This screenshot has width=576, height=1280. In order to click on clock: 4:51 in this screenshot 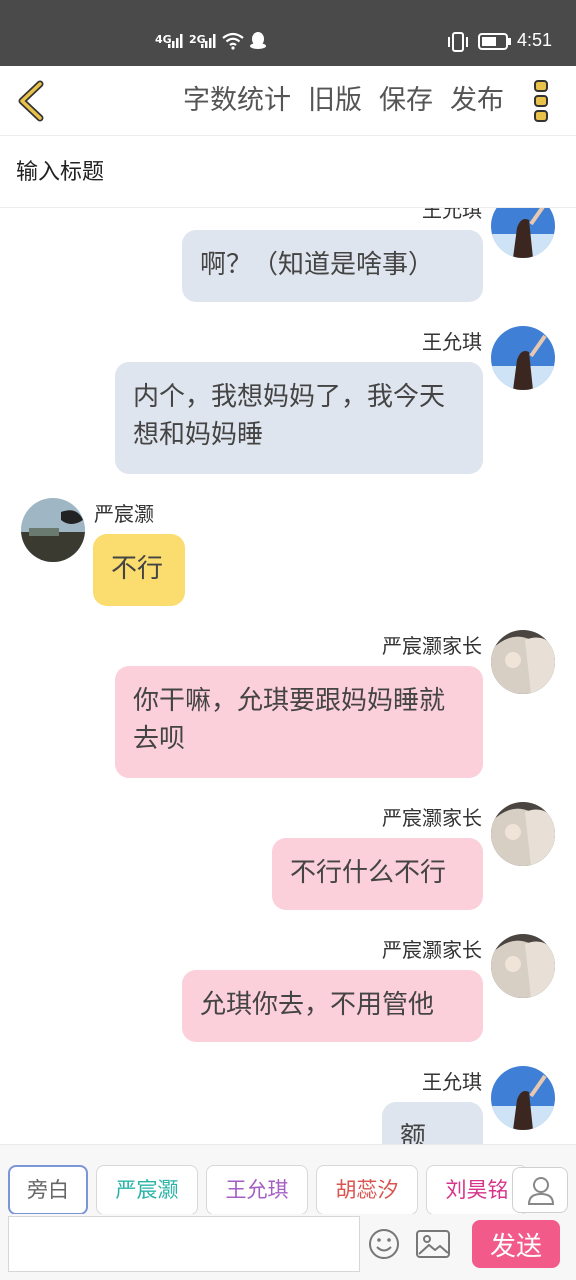, I will do `click(534, 40)`.